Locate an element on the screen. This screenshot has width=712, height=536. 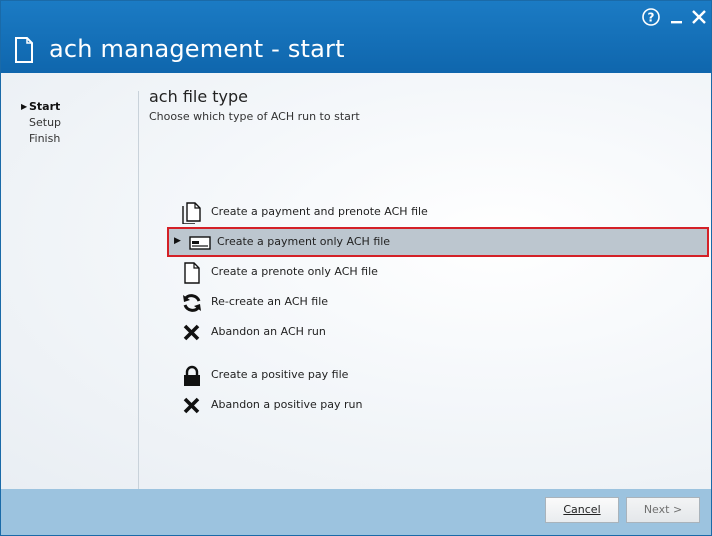
option-payment-and-prenote: Create a payment and prenote ACH file is located at coordinates (438, 212).